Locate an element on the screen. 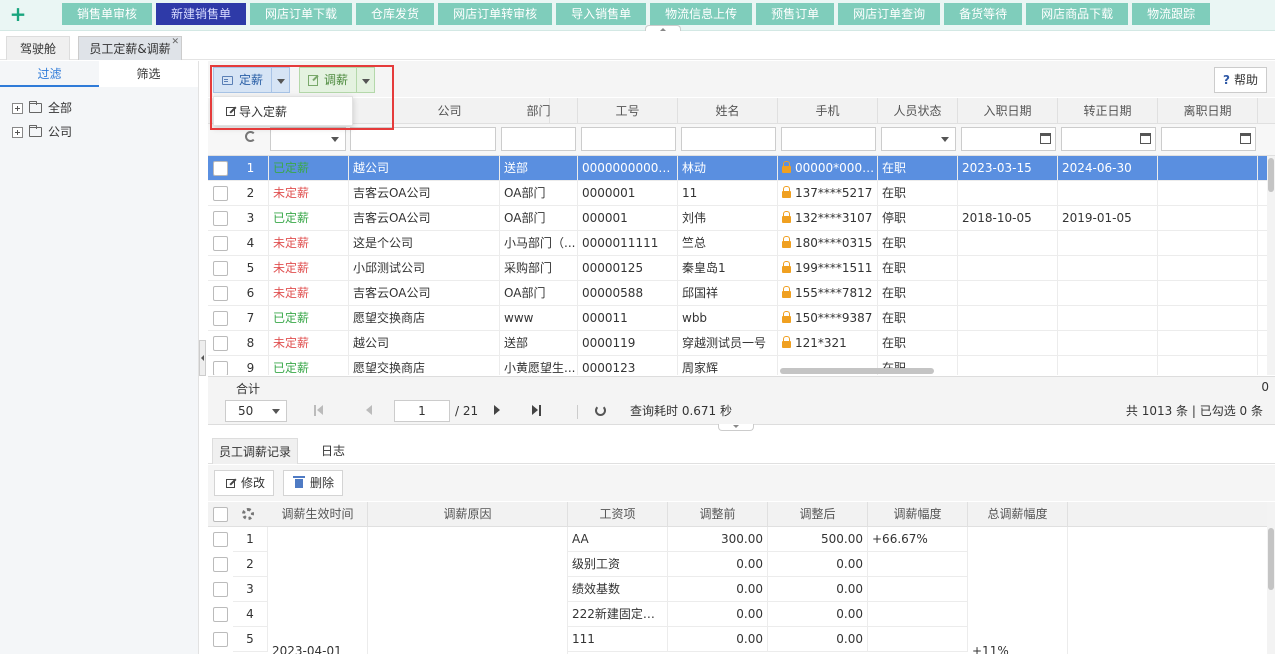 This screenshot has height=654, width=1275. set-salary-button: 定薪 is located at coordinates (243, 80).